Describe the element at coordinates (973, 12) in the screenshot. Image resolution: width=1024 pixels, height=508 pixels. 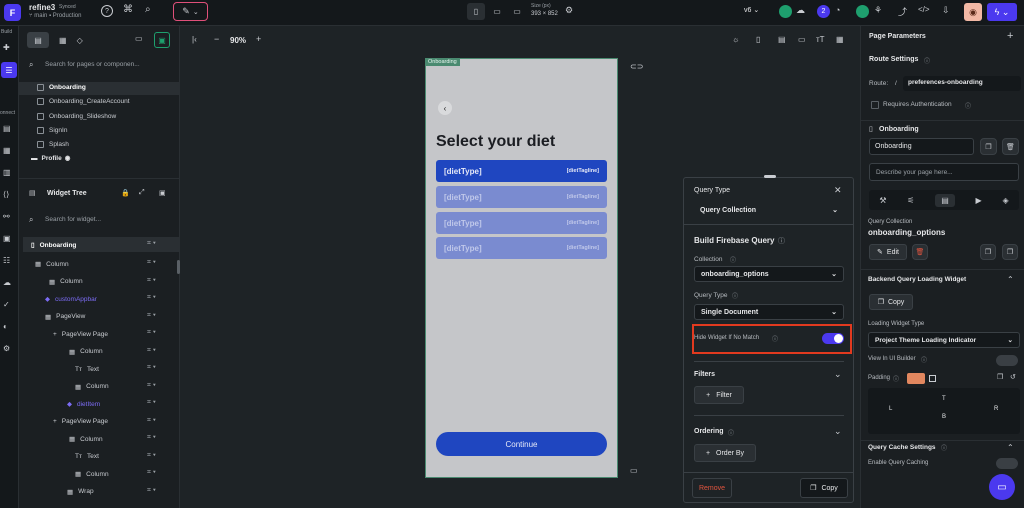
I see `preview-eye-icon: ◉` at that location.